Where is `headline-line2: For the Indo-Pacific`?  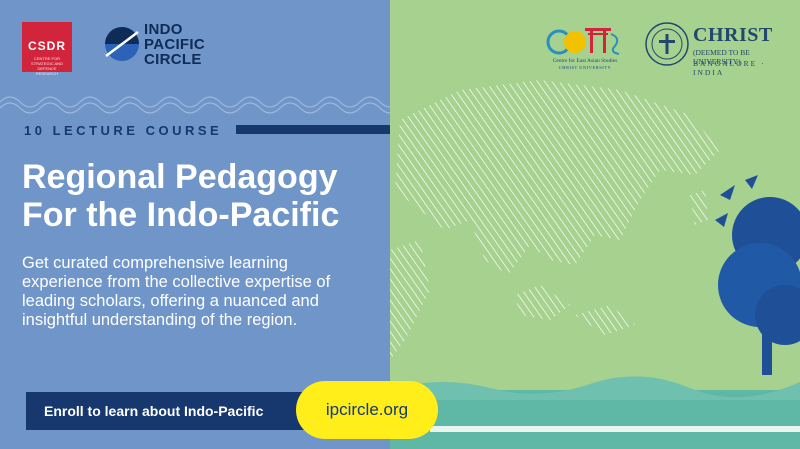 headline-line2: For the Indo-Pacific is located at coordinates (181, 215).